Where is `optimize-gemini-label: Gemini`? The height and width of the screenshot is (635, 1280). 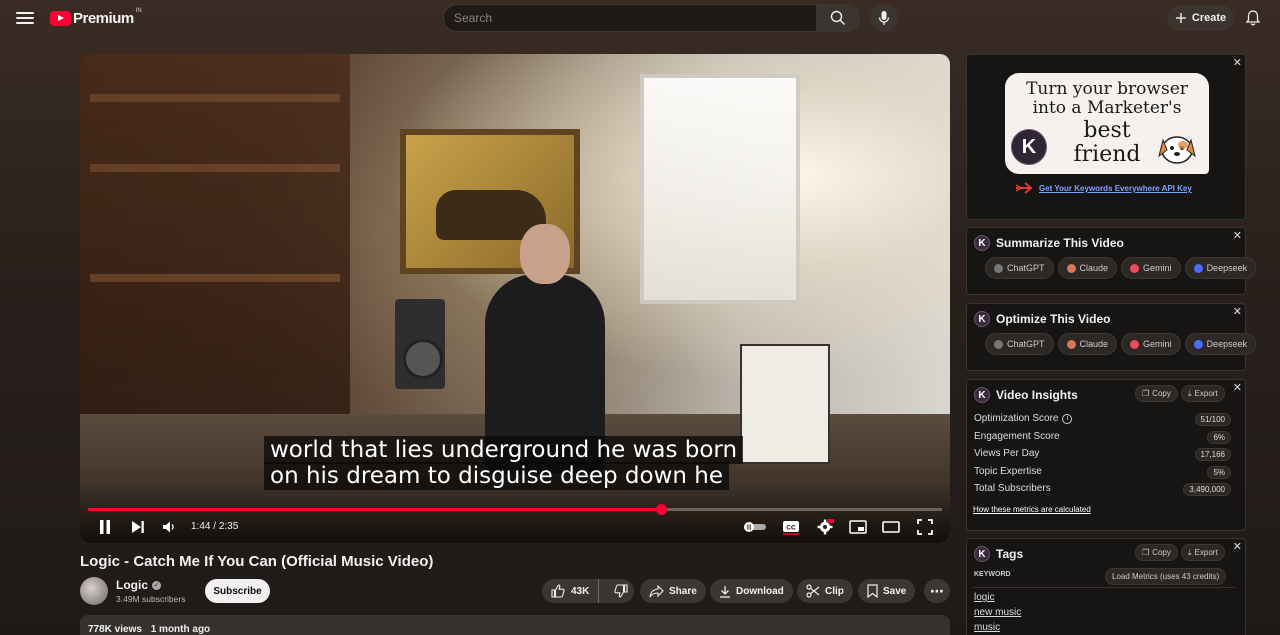 optimize-gemini-label: Gemini is located at coordinates (1157, 344).